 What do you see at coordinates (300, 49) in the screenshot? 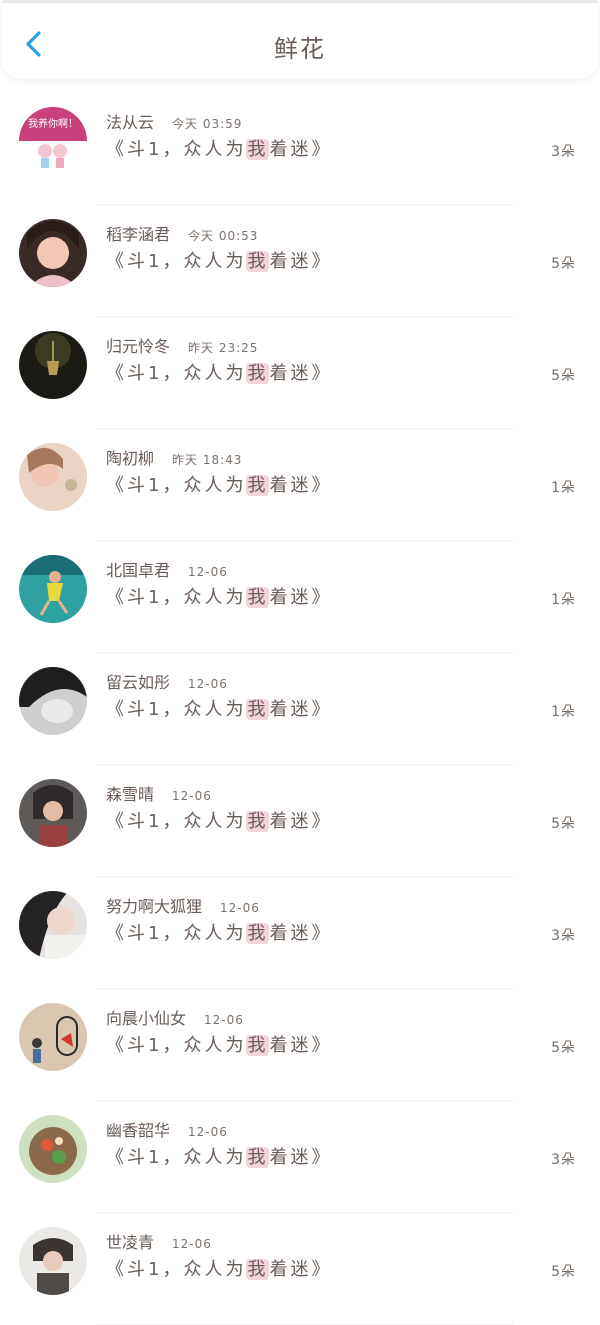
I see `page-title: 鲜花` at bounding box center [300, 49].